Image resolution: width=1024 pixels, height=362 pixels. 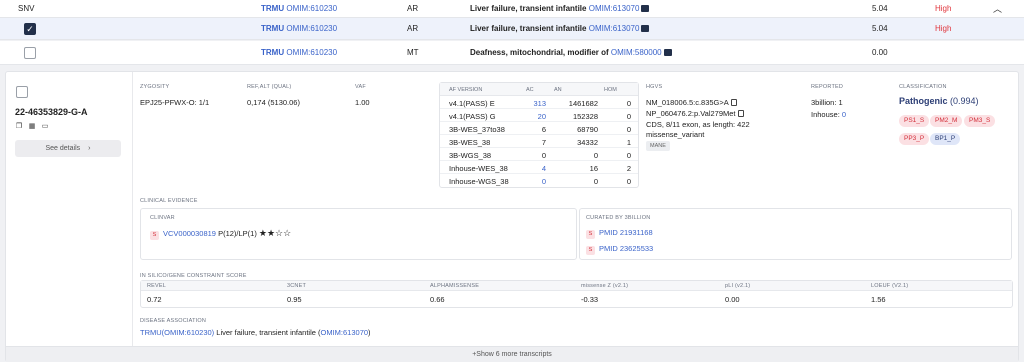 What do you see at coordinates (595, 181) in the screenshot?
I see `af-an: 0` at bounding box center [595, 181].